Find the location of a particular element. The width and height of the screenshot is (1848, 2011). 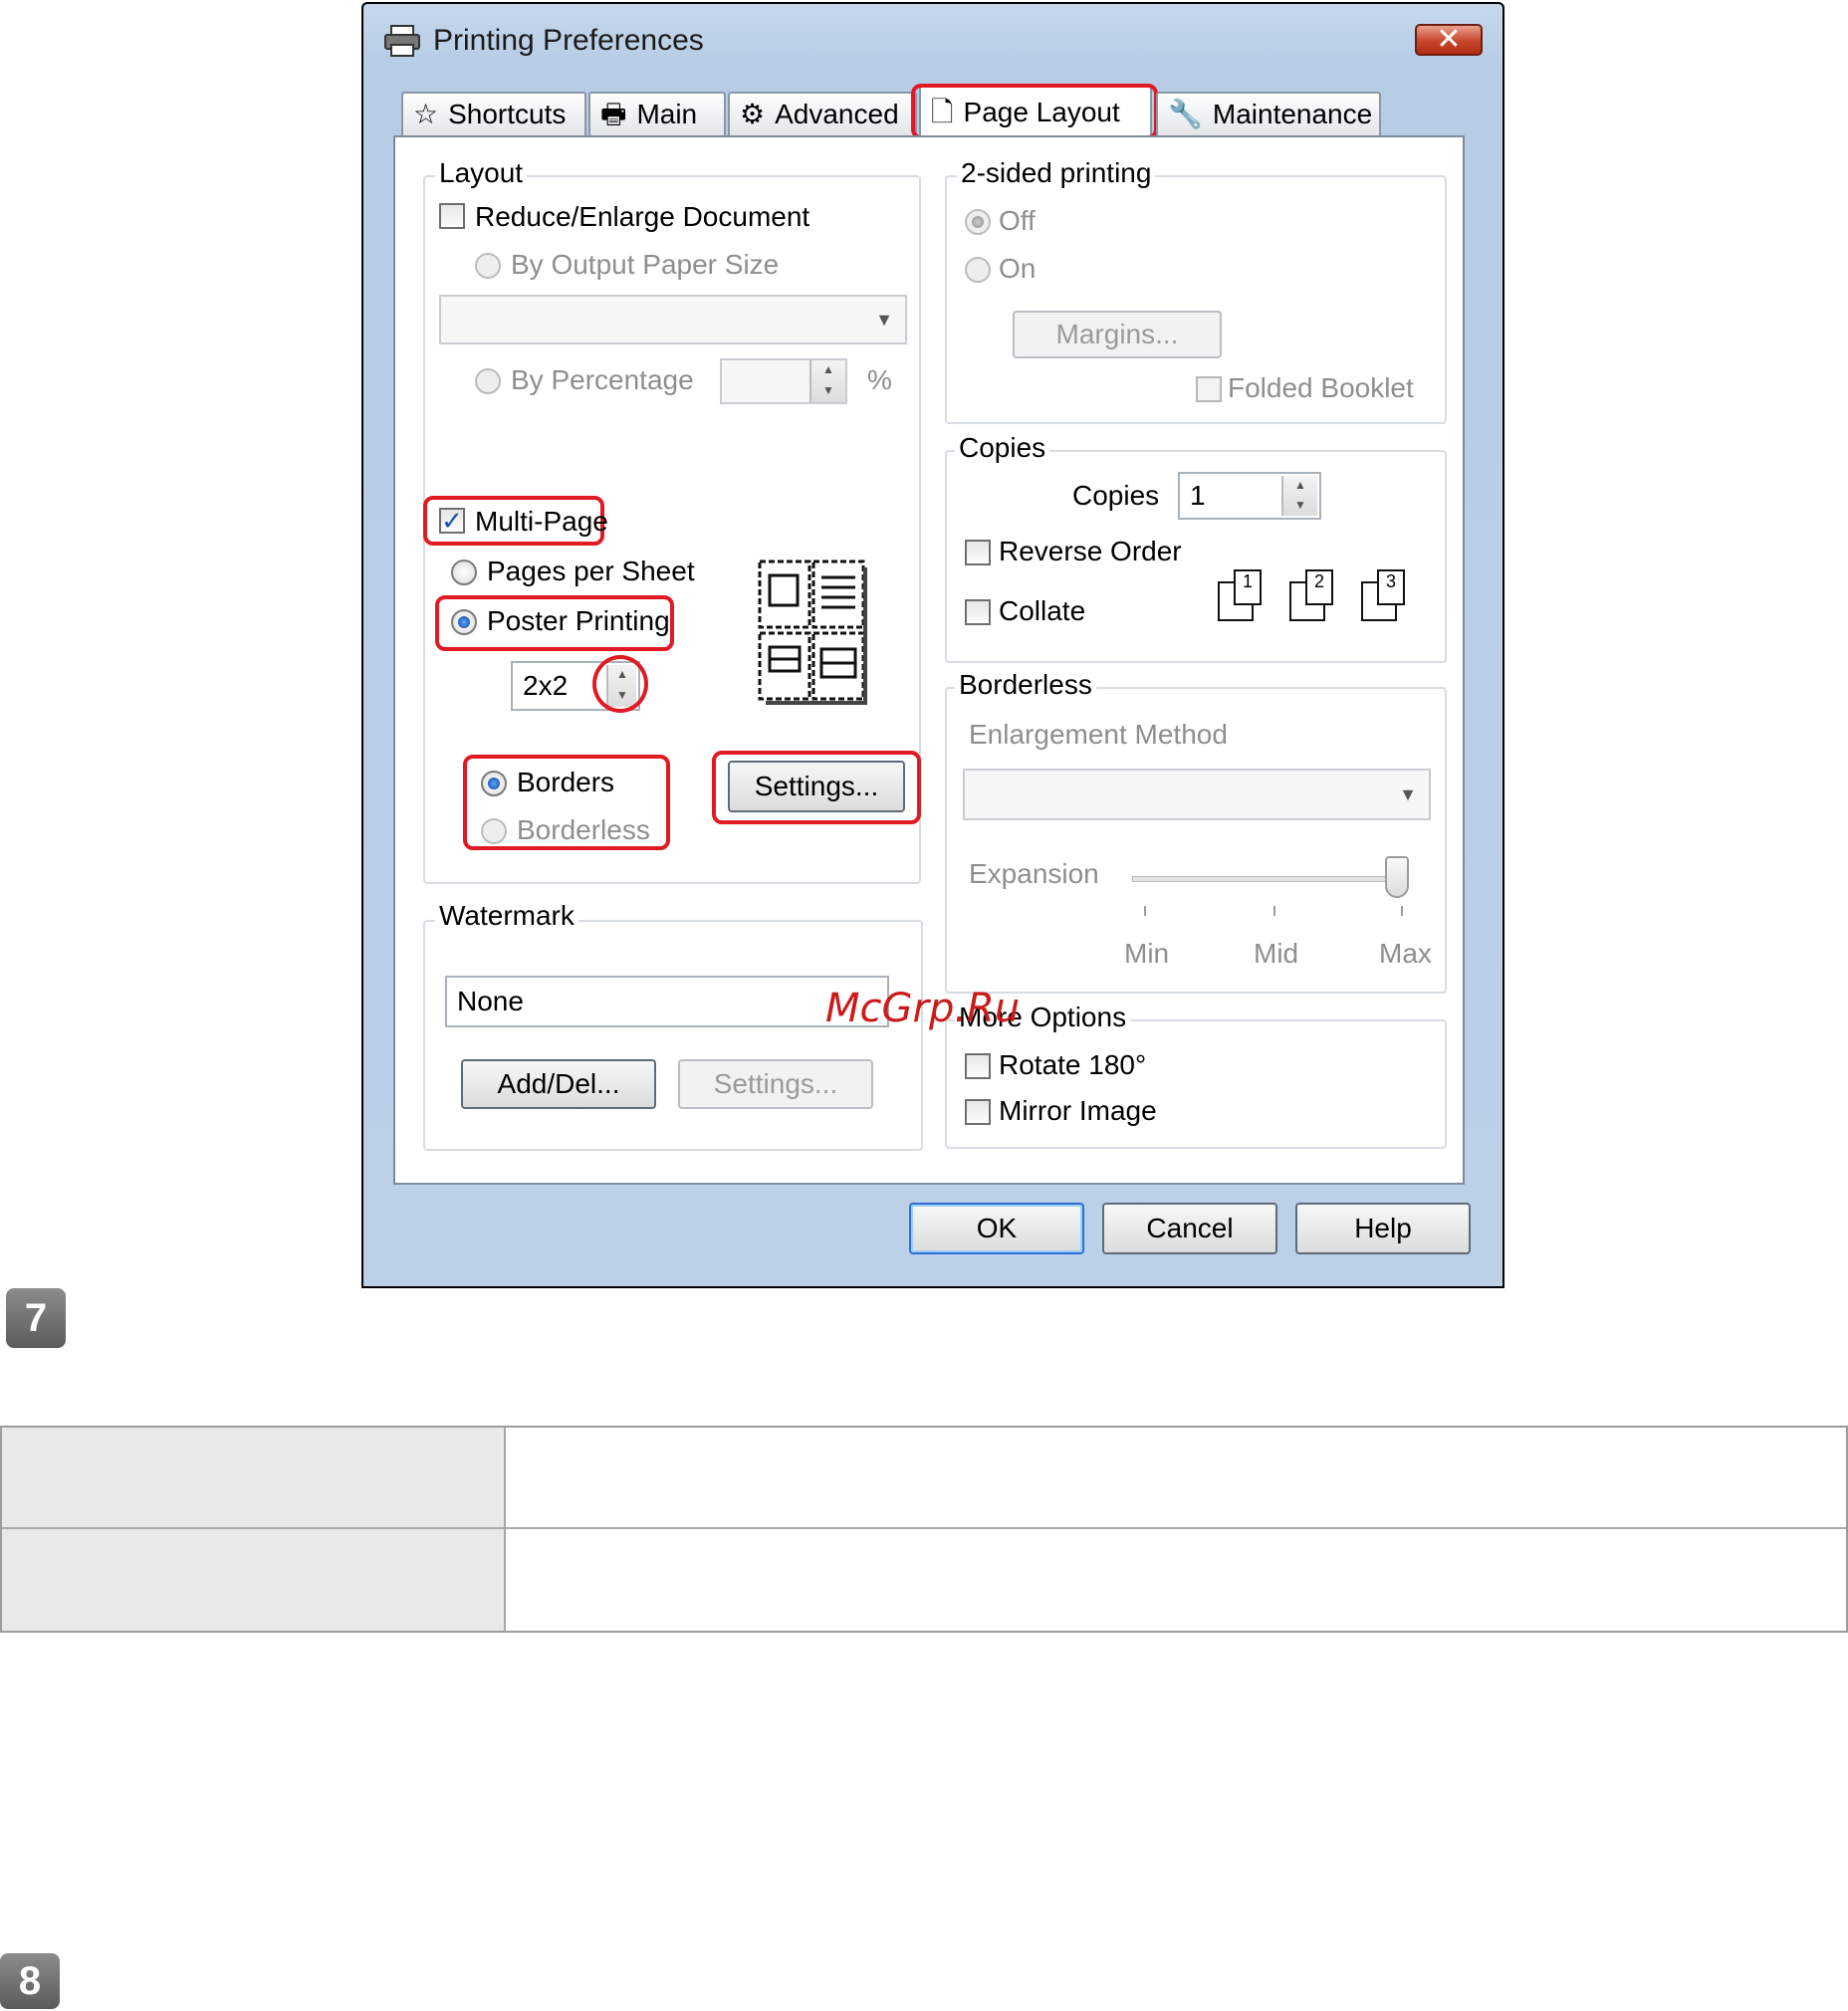

wrench-icon: 🔧 is located at coordinates (1185, 114).